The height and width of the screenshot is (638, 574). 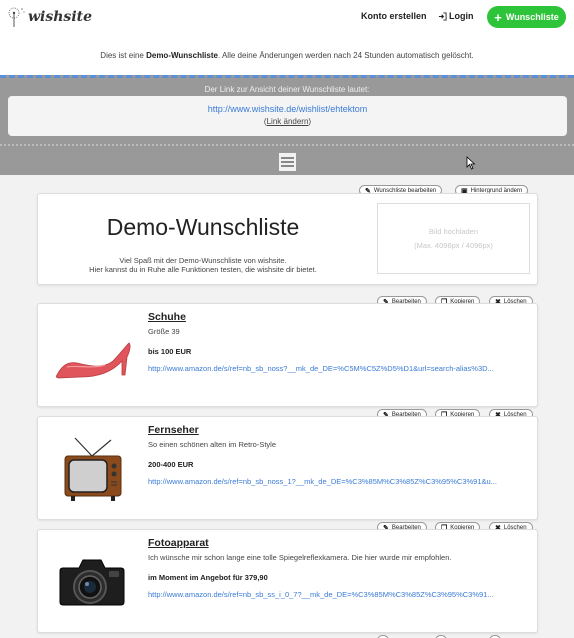 What do you see at coordinates (442, 16) in the screenshot?
I see `login-icon` at bounding box center [442, 16].